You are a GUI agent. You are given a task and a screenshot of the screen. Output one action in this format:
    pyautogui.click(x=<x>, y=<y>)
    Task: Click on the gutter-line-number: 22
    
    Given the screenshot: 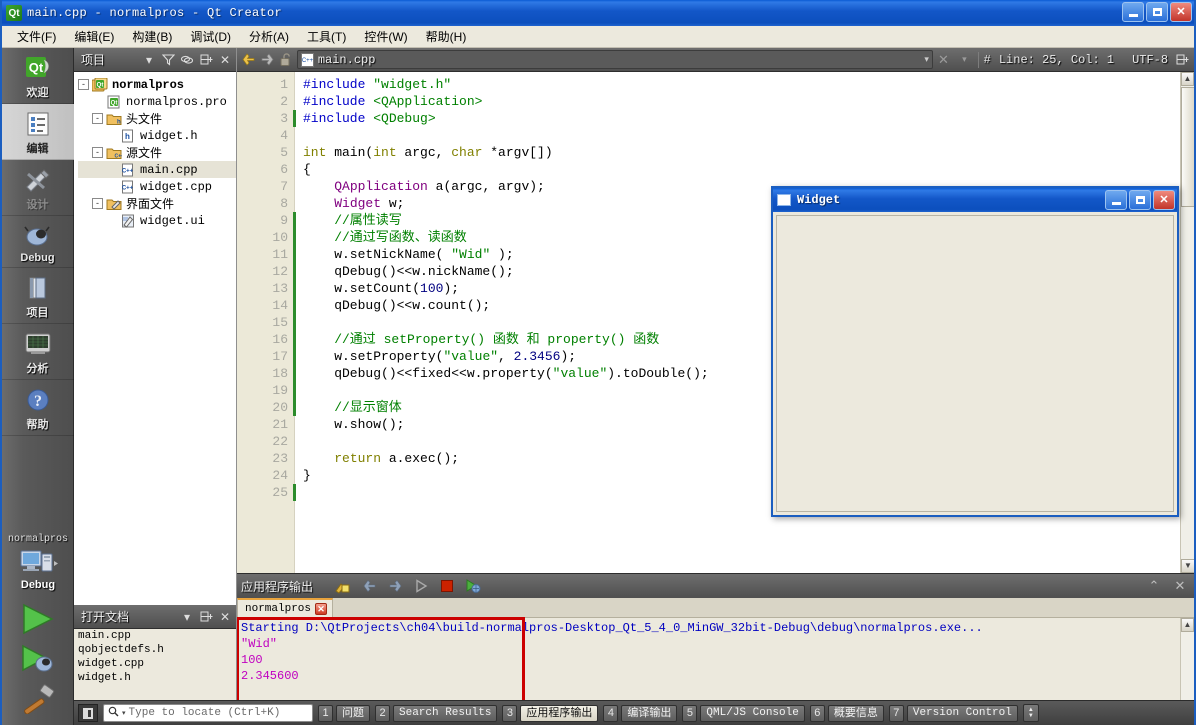 What is the action you would take?
    pyautogui.click(x=265, y=441)
    